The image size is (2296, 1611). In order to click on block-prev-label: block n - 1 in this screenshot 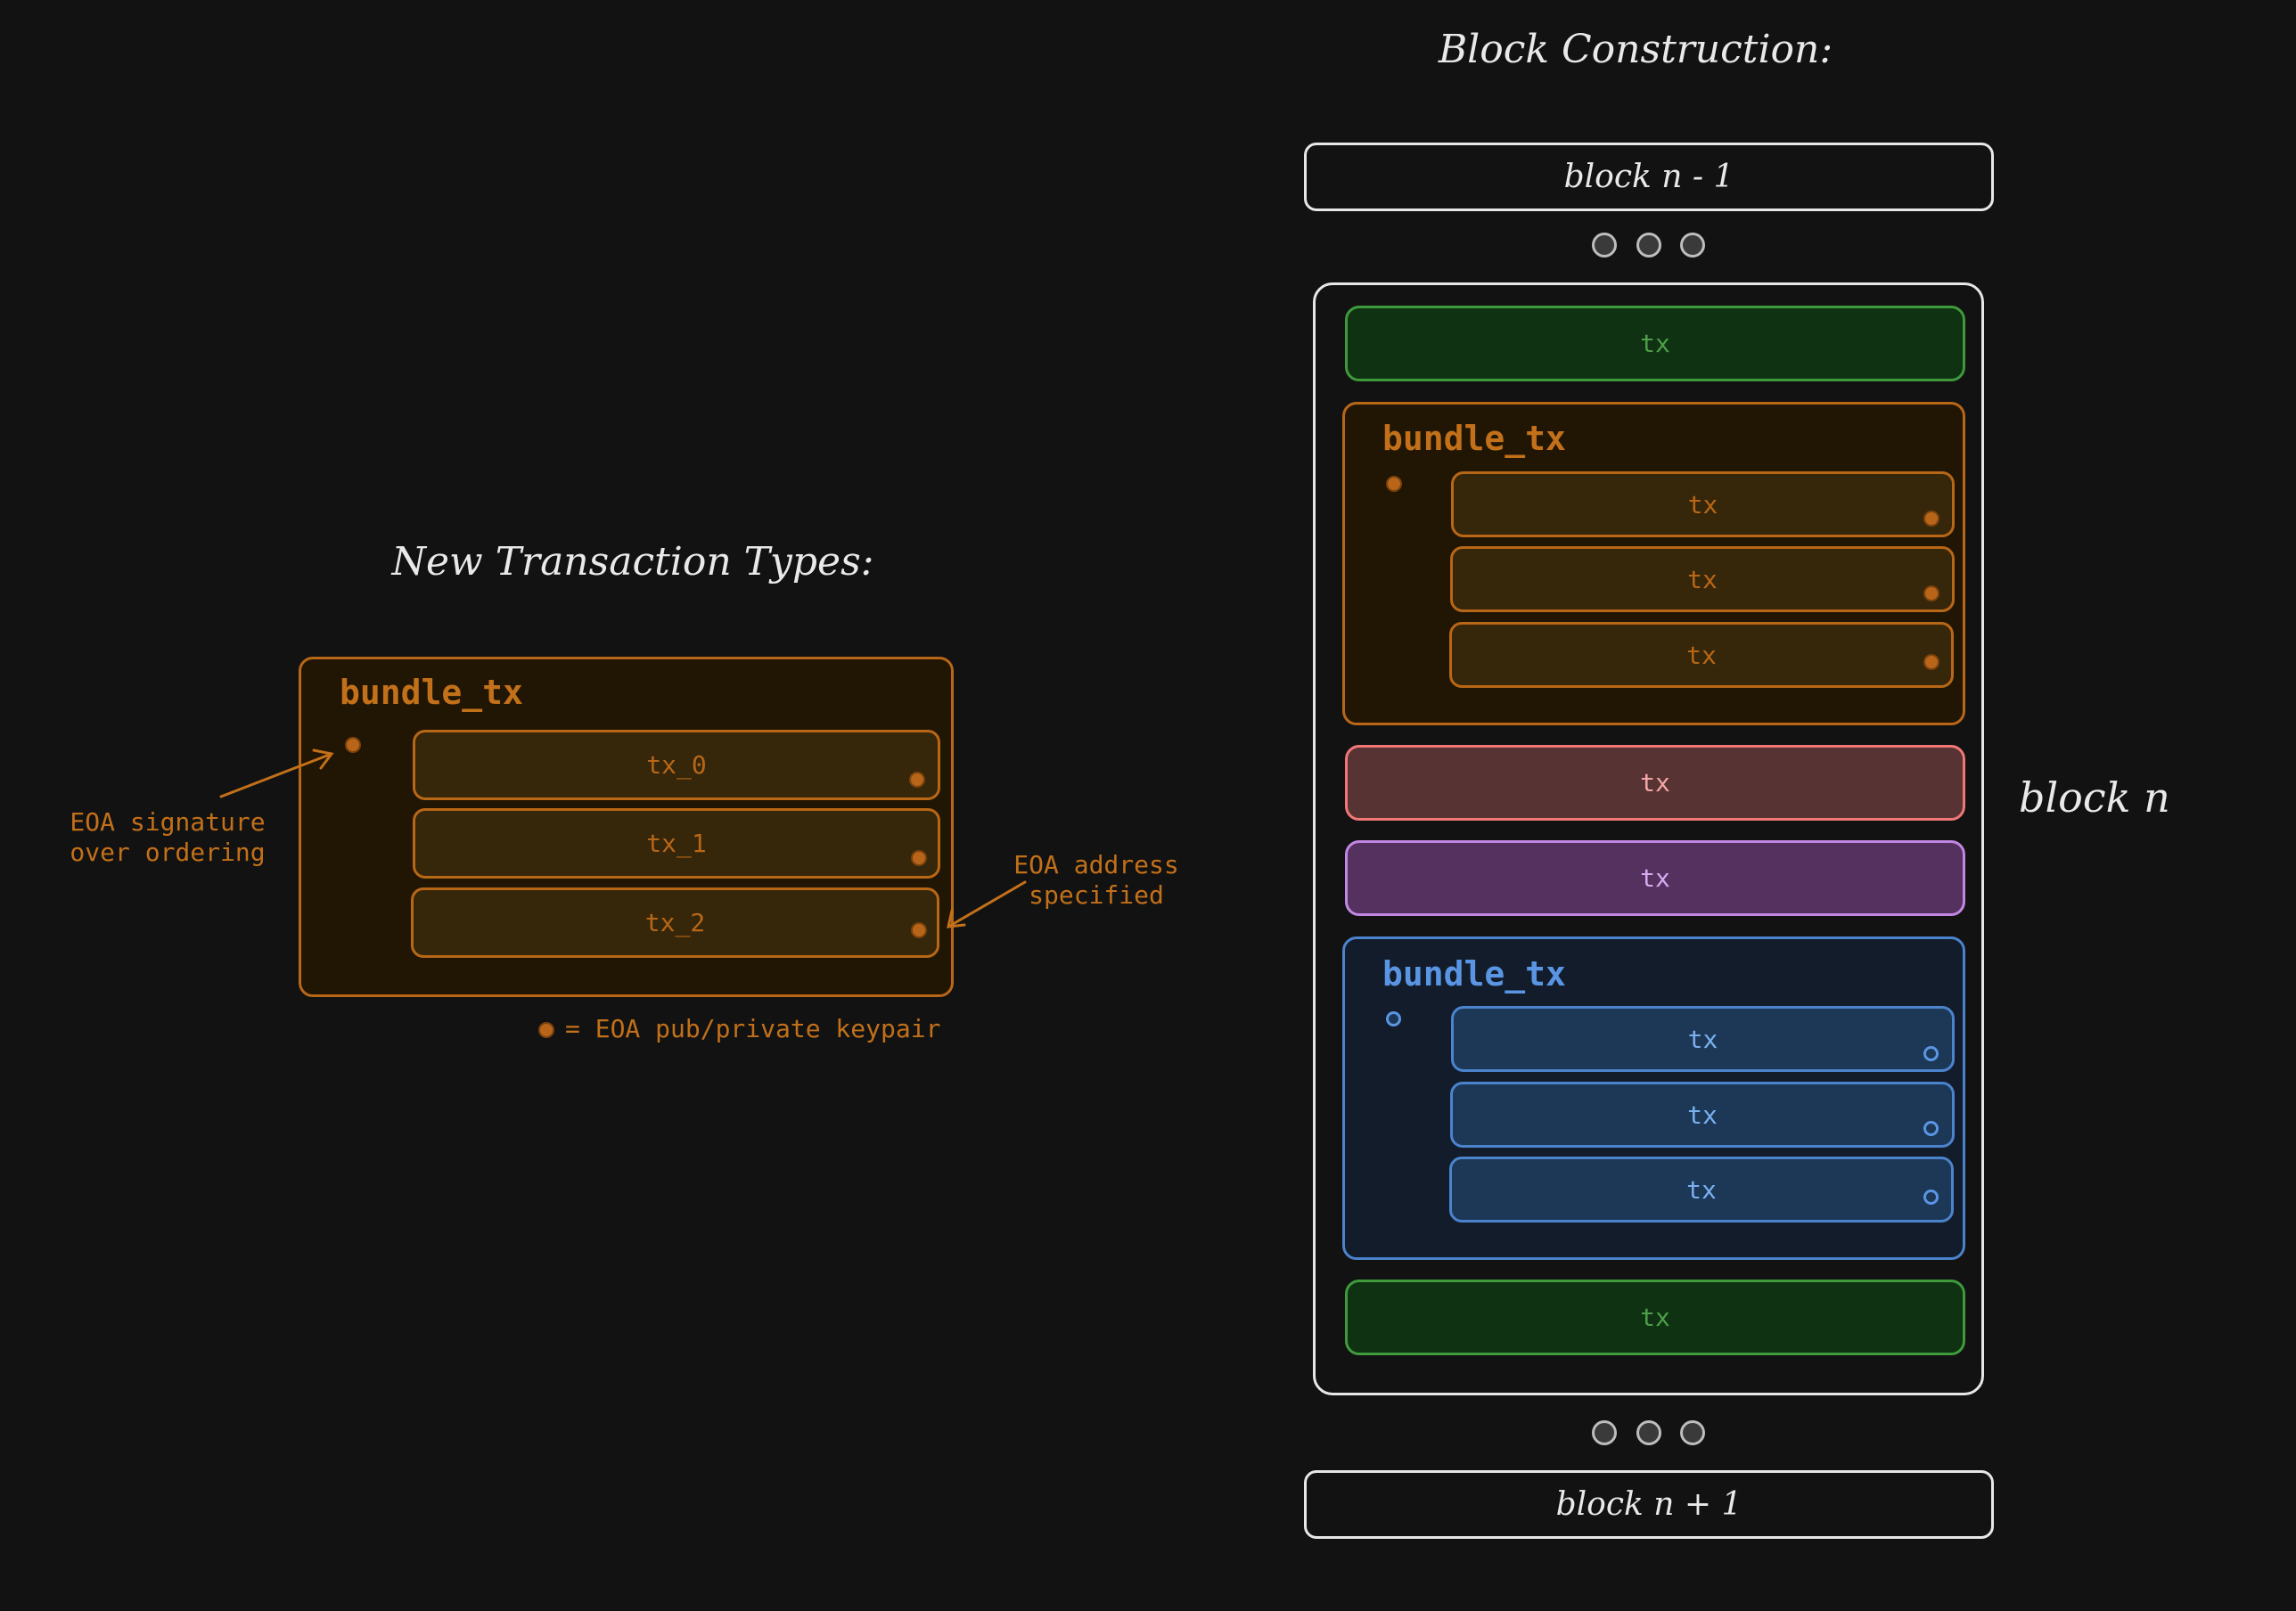, I will do `click(1648, 177)`.